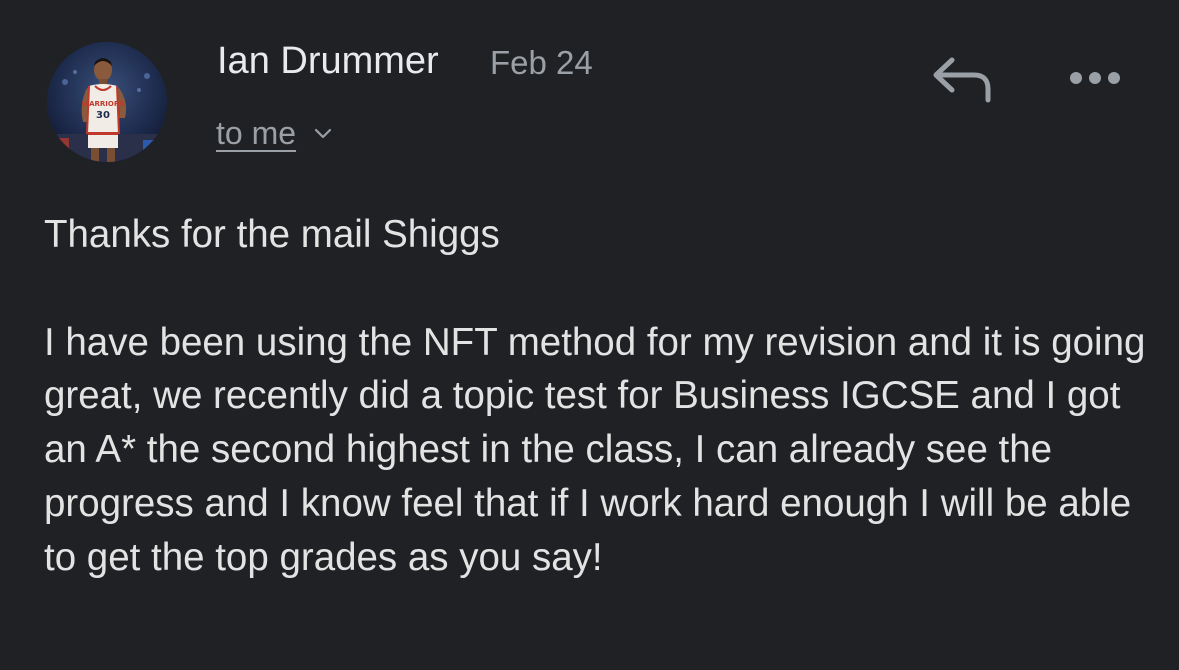 The width and height of the screenshot is (1179, 670). What do you see at coordinates (103, 115) in the screenshot?
I see `svg-text: 30` at bounding box center [103, 115].